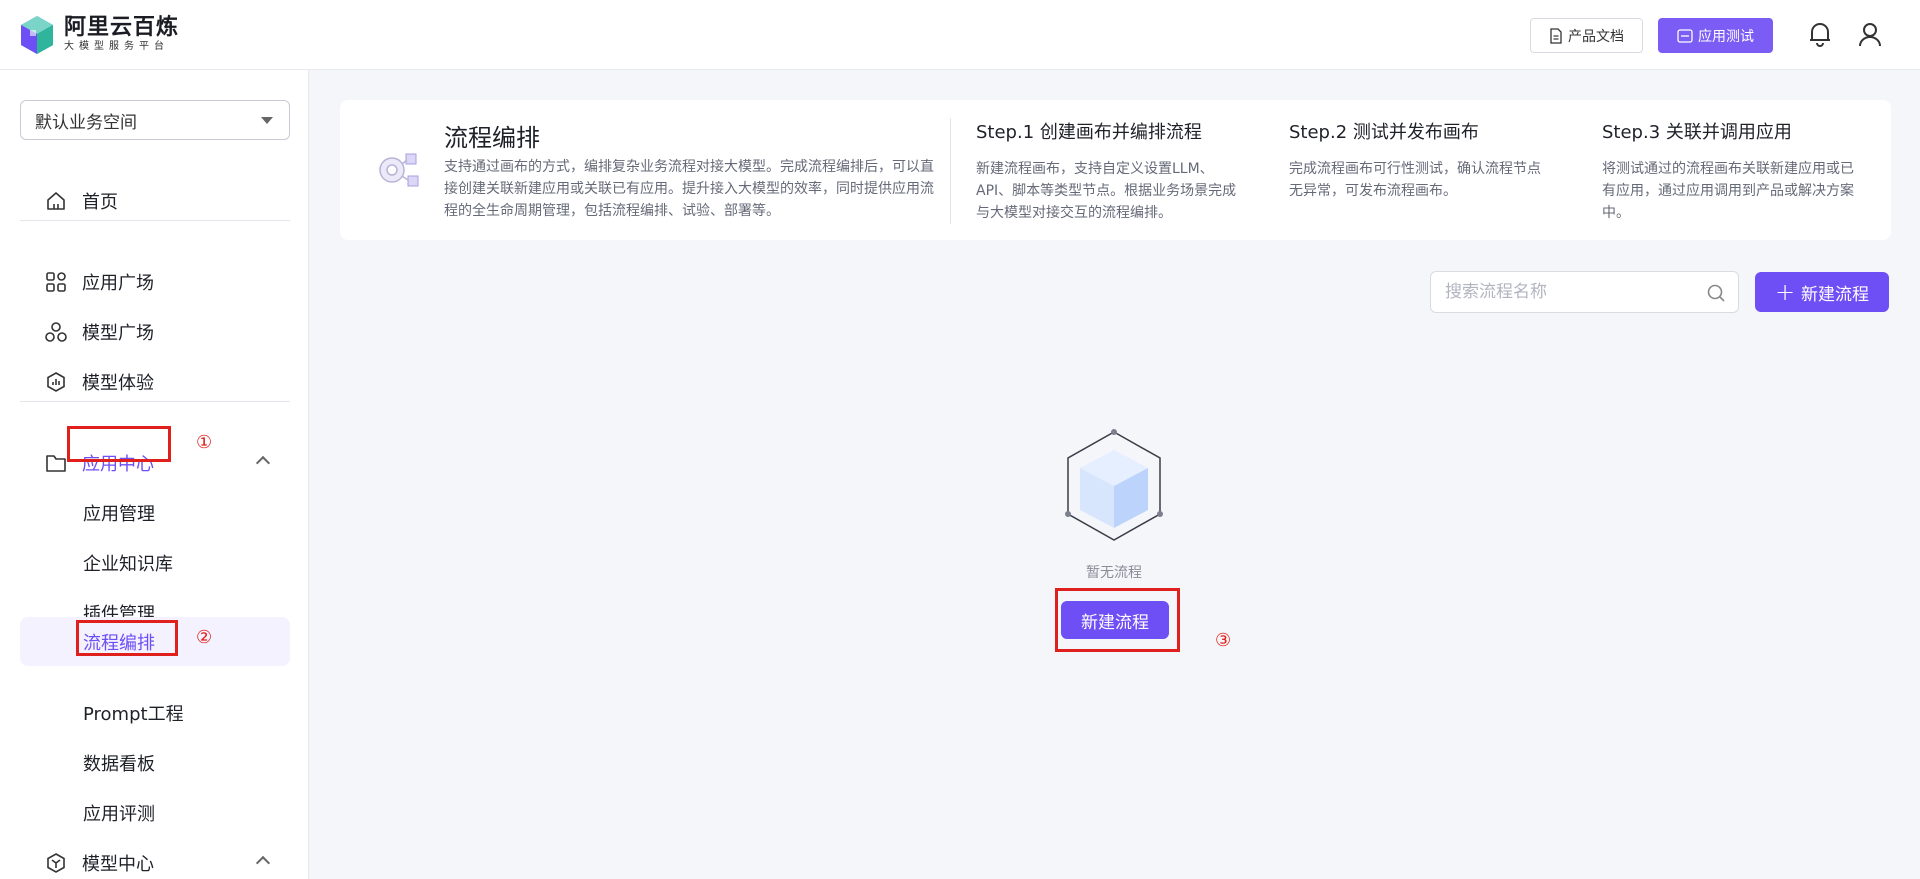 This screenshot has height=879, width=1920. Describe the element at coordinates (399, 170) in the screenshot. I see `flow-gear-icon` at that location.